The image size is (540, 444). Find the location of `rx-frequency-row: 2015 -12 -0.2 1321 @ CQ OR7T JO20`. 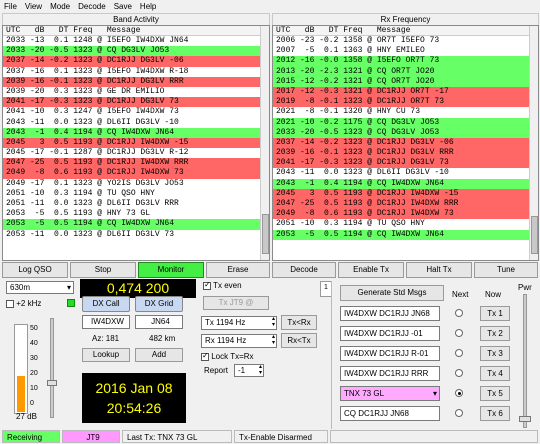

rx-frequency-row: 2015 -12 -0.2 1321 @ CQ OR7T JO20 is located at coordinates (405, 81).